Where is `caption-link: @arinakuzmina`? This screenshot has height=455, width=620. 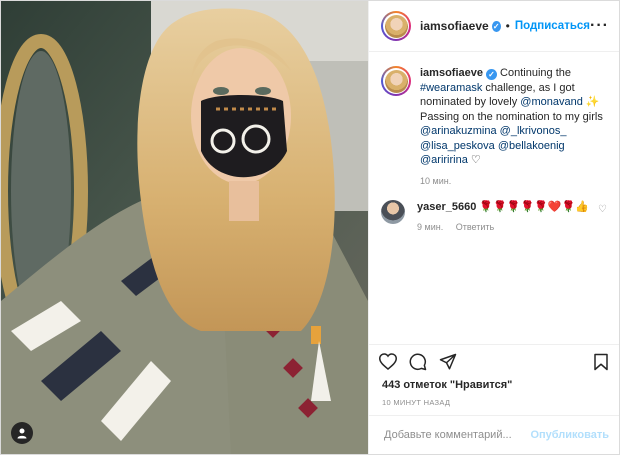 caption-link: @arinakuzmina is located at coordinates (458, 131).